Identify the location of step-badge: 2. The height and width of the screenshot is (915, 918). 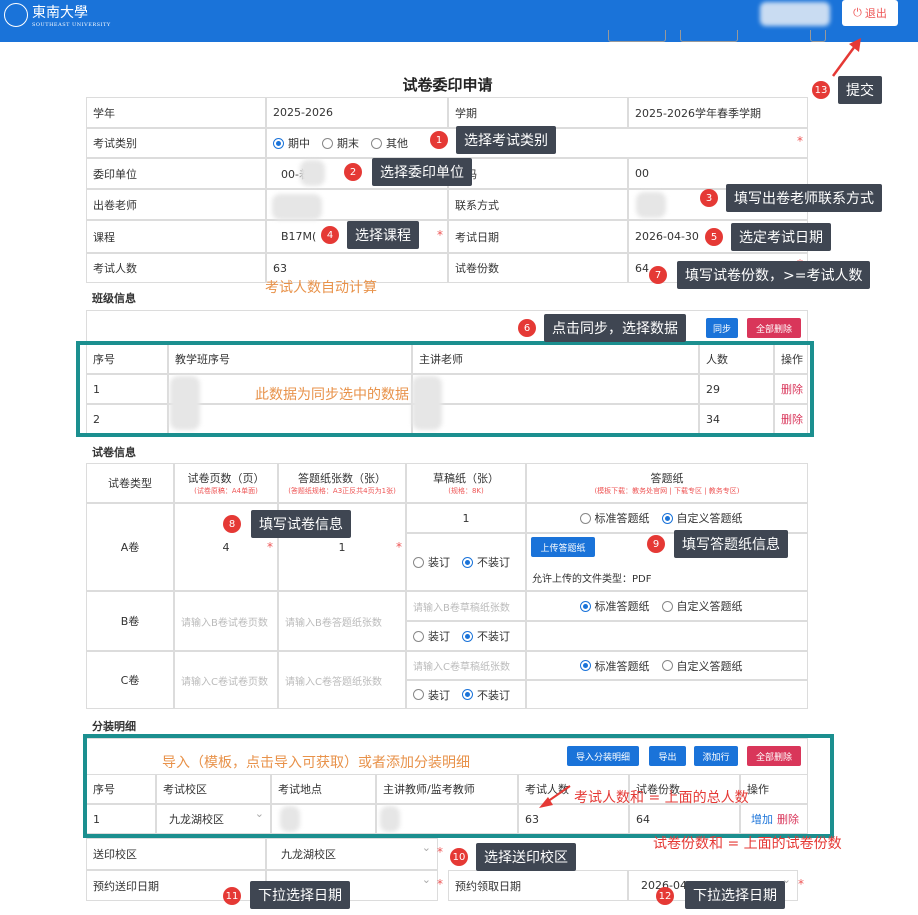
(353, 172).